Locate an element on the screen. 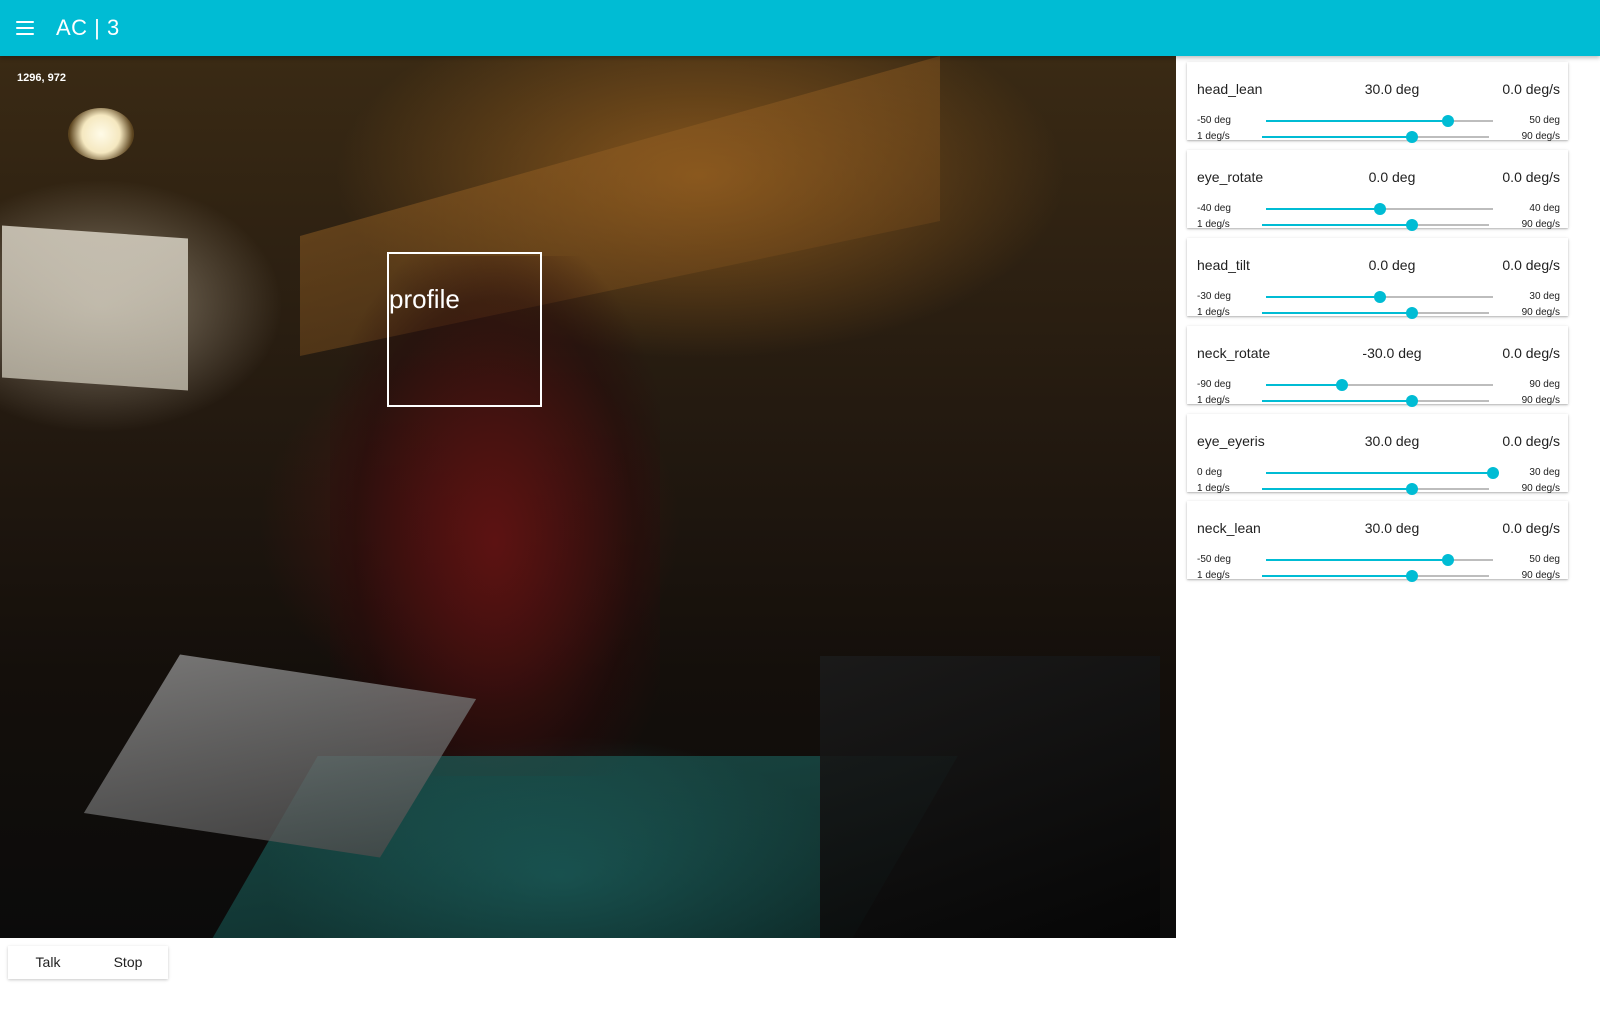 This screenshot has height=1009, width=1600. position-min-label: -90 deg is located at coordinates (1214, 384).